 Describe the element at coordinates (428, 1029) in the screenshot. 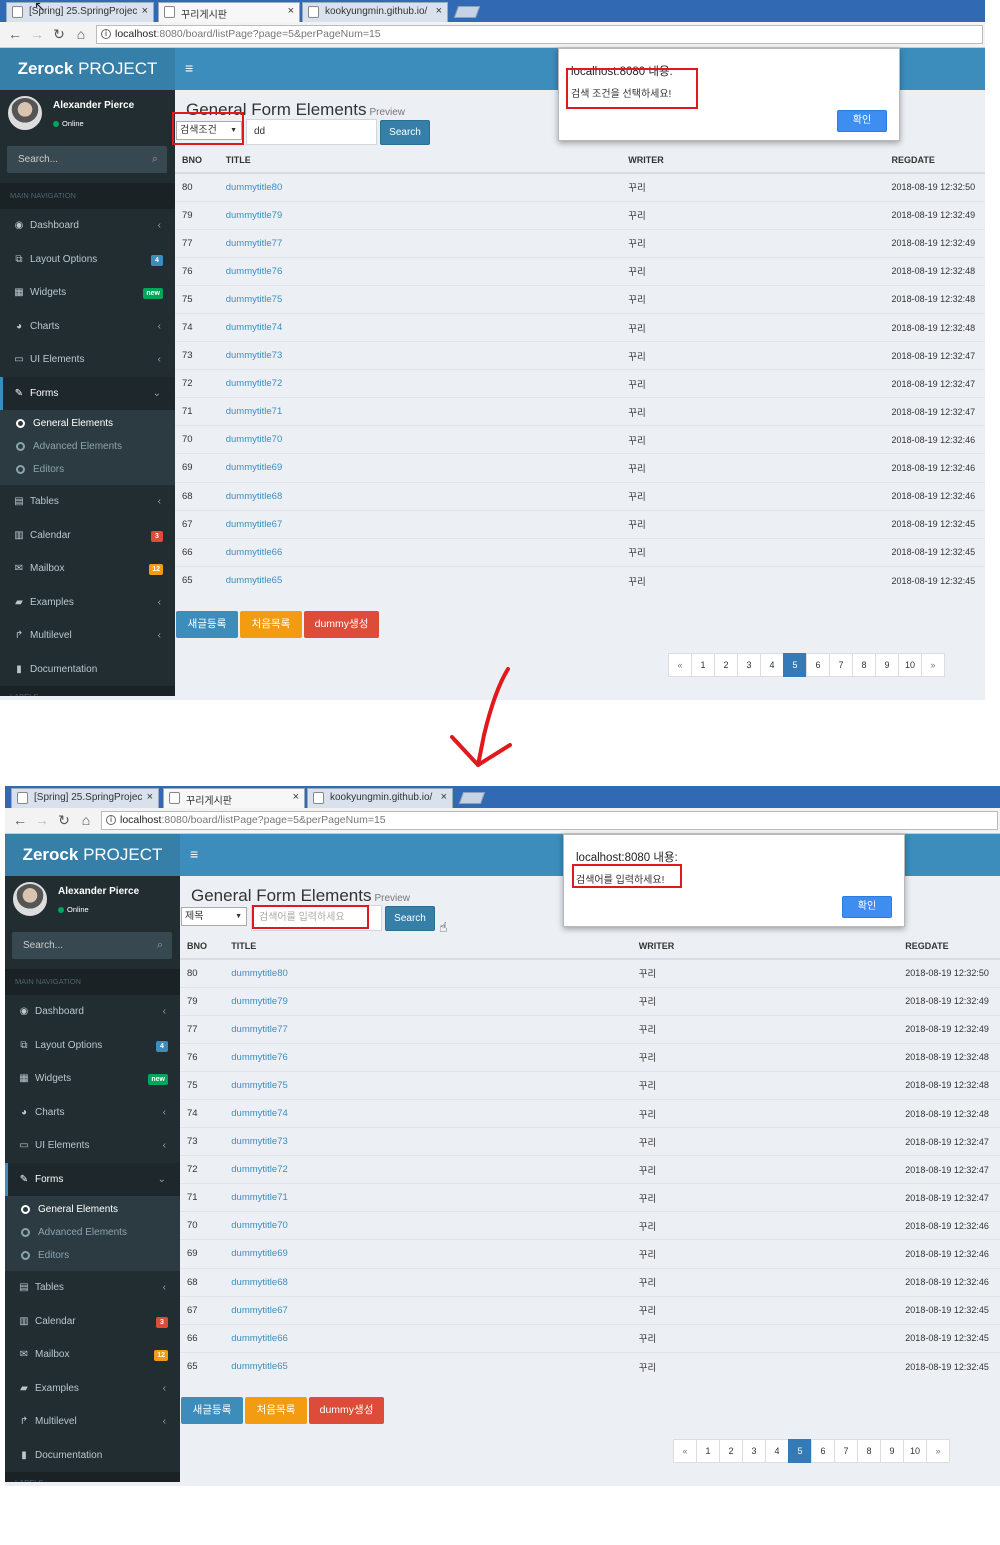

I see `title-link: dummytitle77` at that location.